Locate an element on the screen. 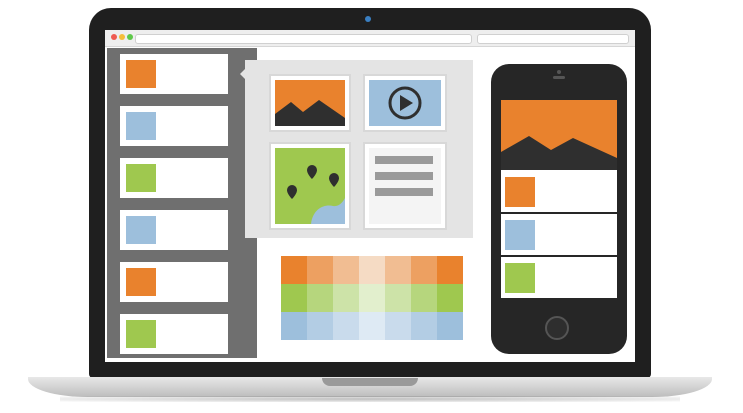 The image size is (743, 413). color-palette-grid is located at coordinates (372, 298).